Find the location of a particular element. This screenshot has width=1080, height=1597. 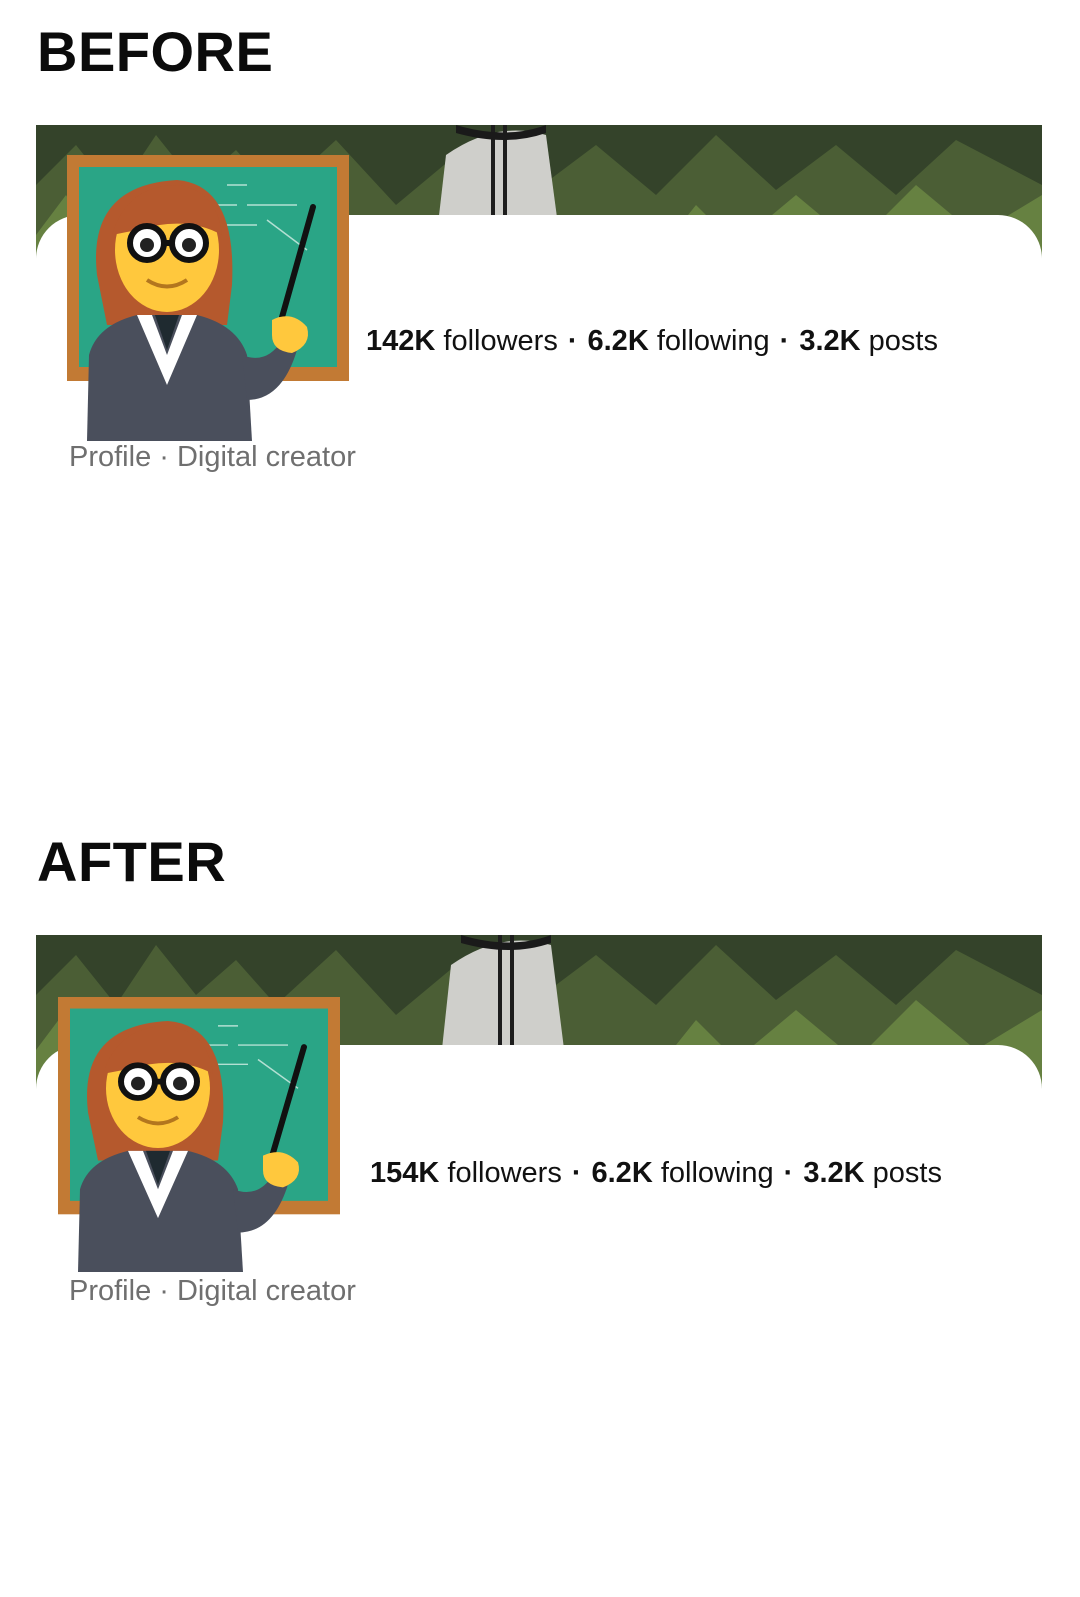

followers-count: 142K is located at coordinates (400, 341).